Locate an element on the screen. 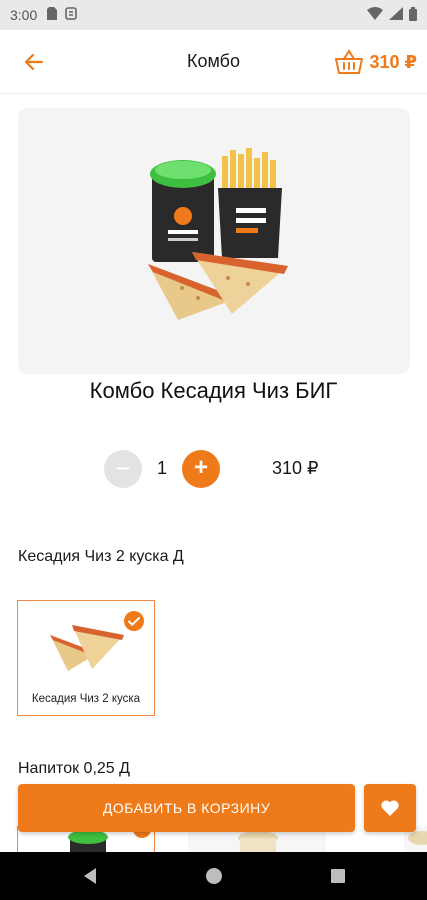 Image resolution: width=427 pixels, height=900 pixels. app-header: Комбо 310 ₽ is located at coordinates (213, 62).